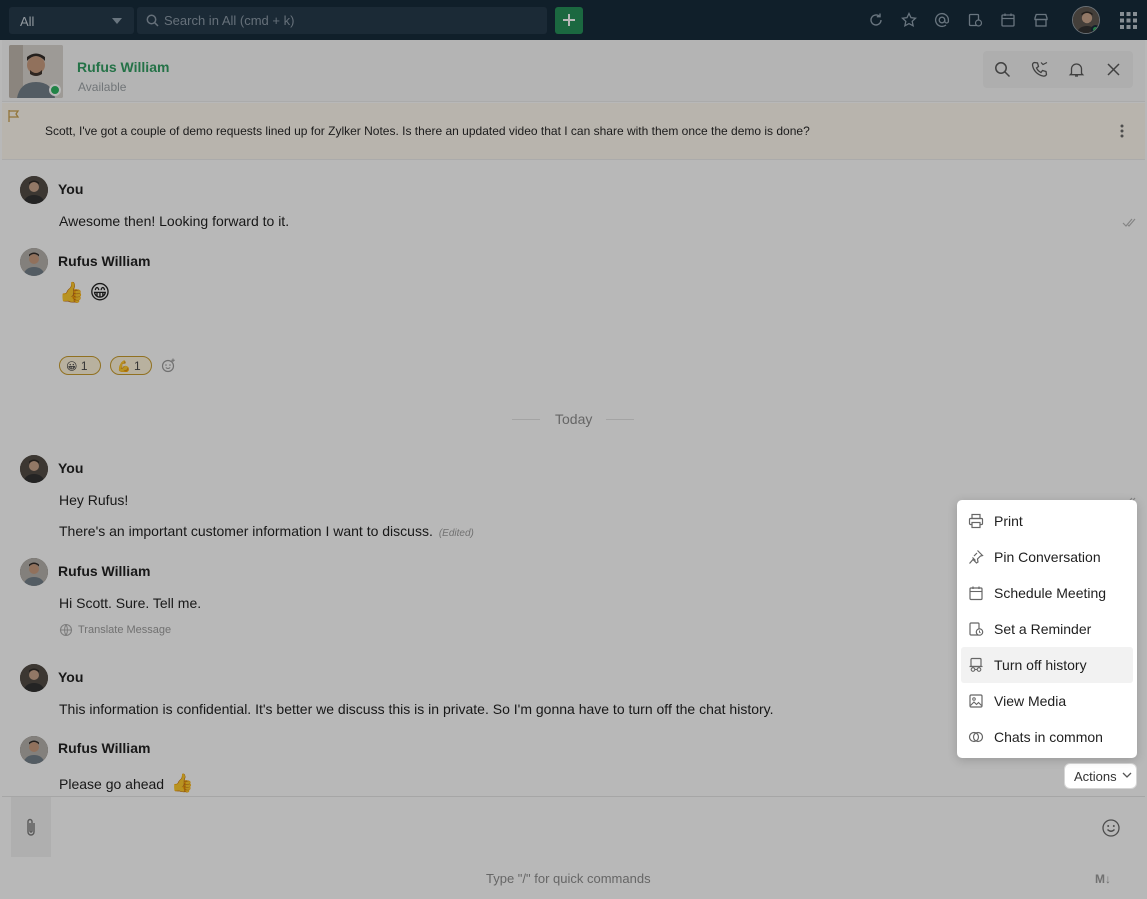  Describe the element at coordinates (976, 701) in the screenshot. I see `image-icon` at that location.